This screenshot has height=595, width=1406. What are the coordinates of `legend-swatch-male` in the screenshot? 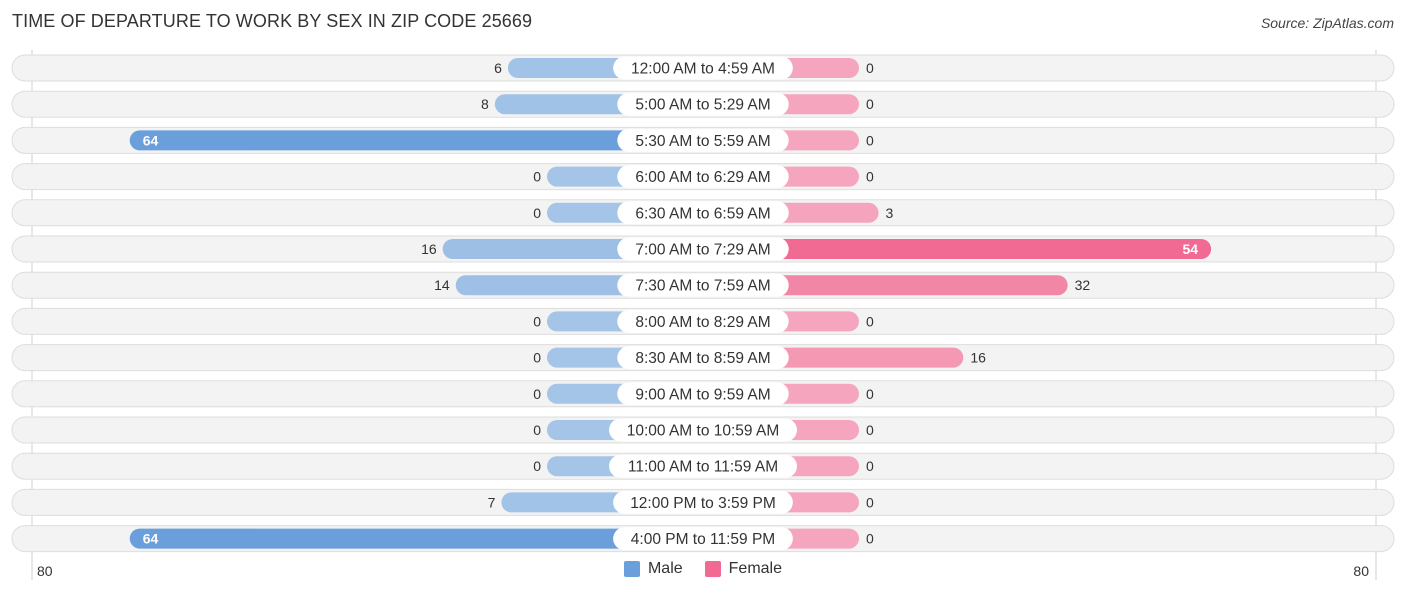 It's located at (631, 569).